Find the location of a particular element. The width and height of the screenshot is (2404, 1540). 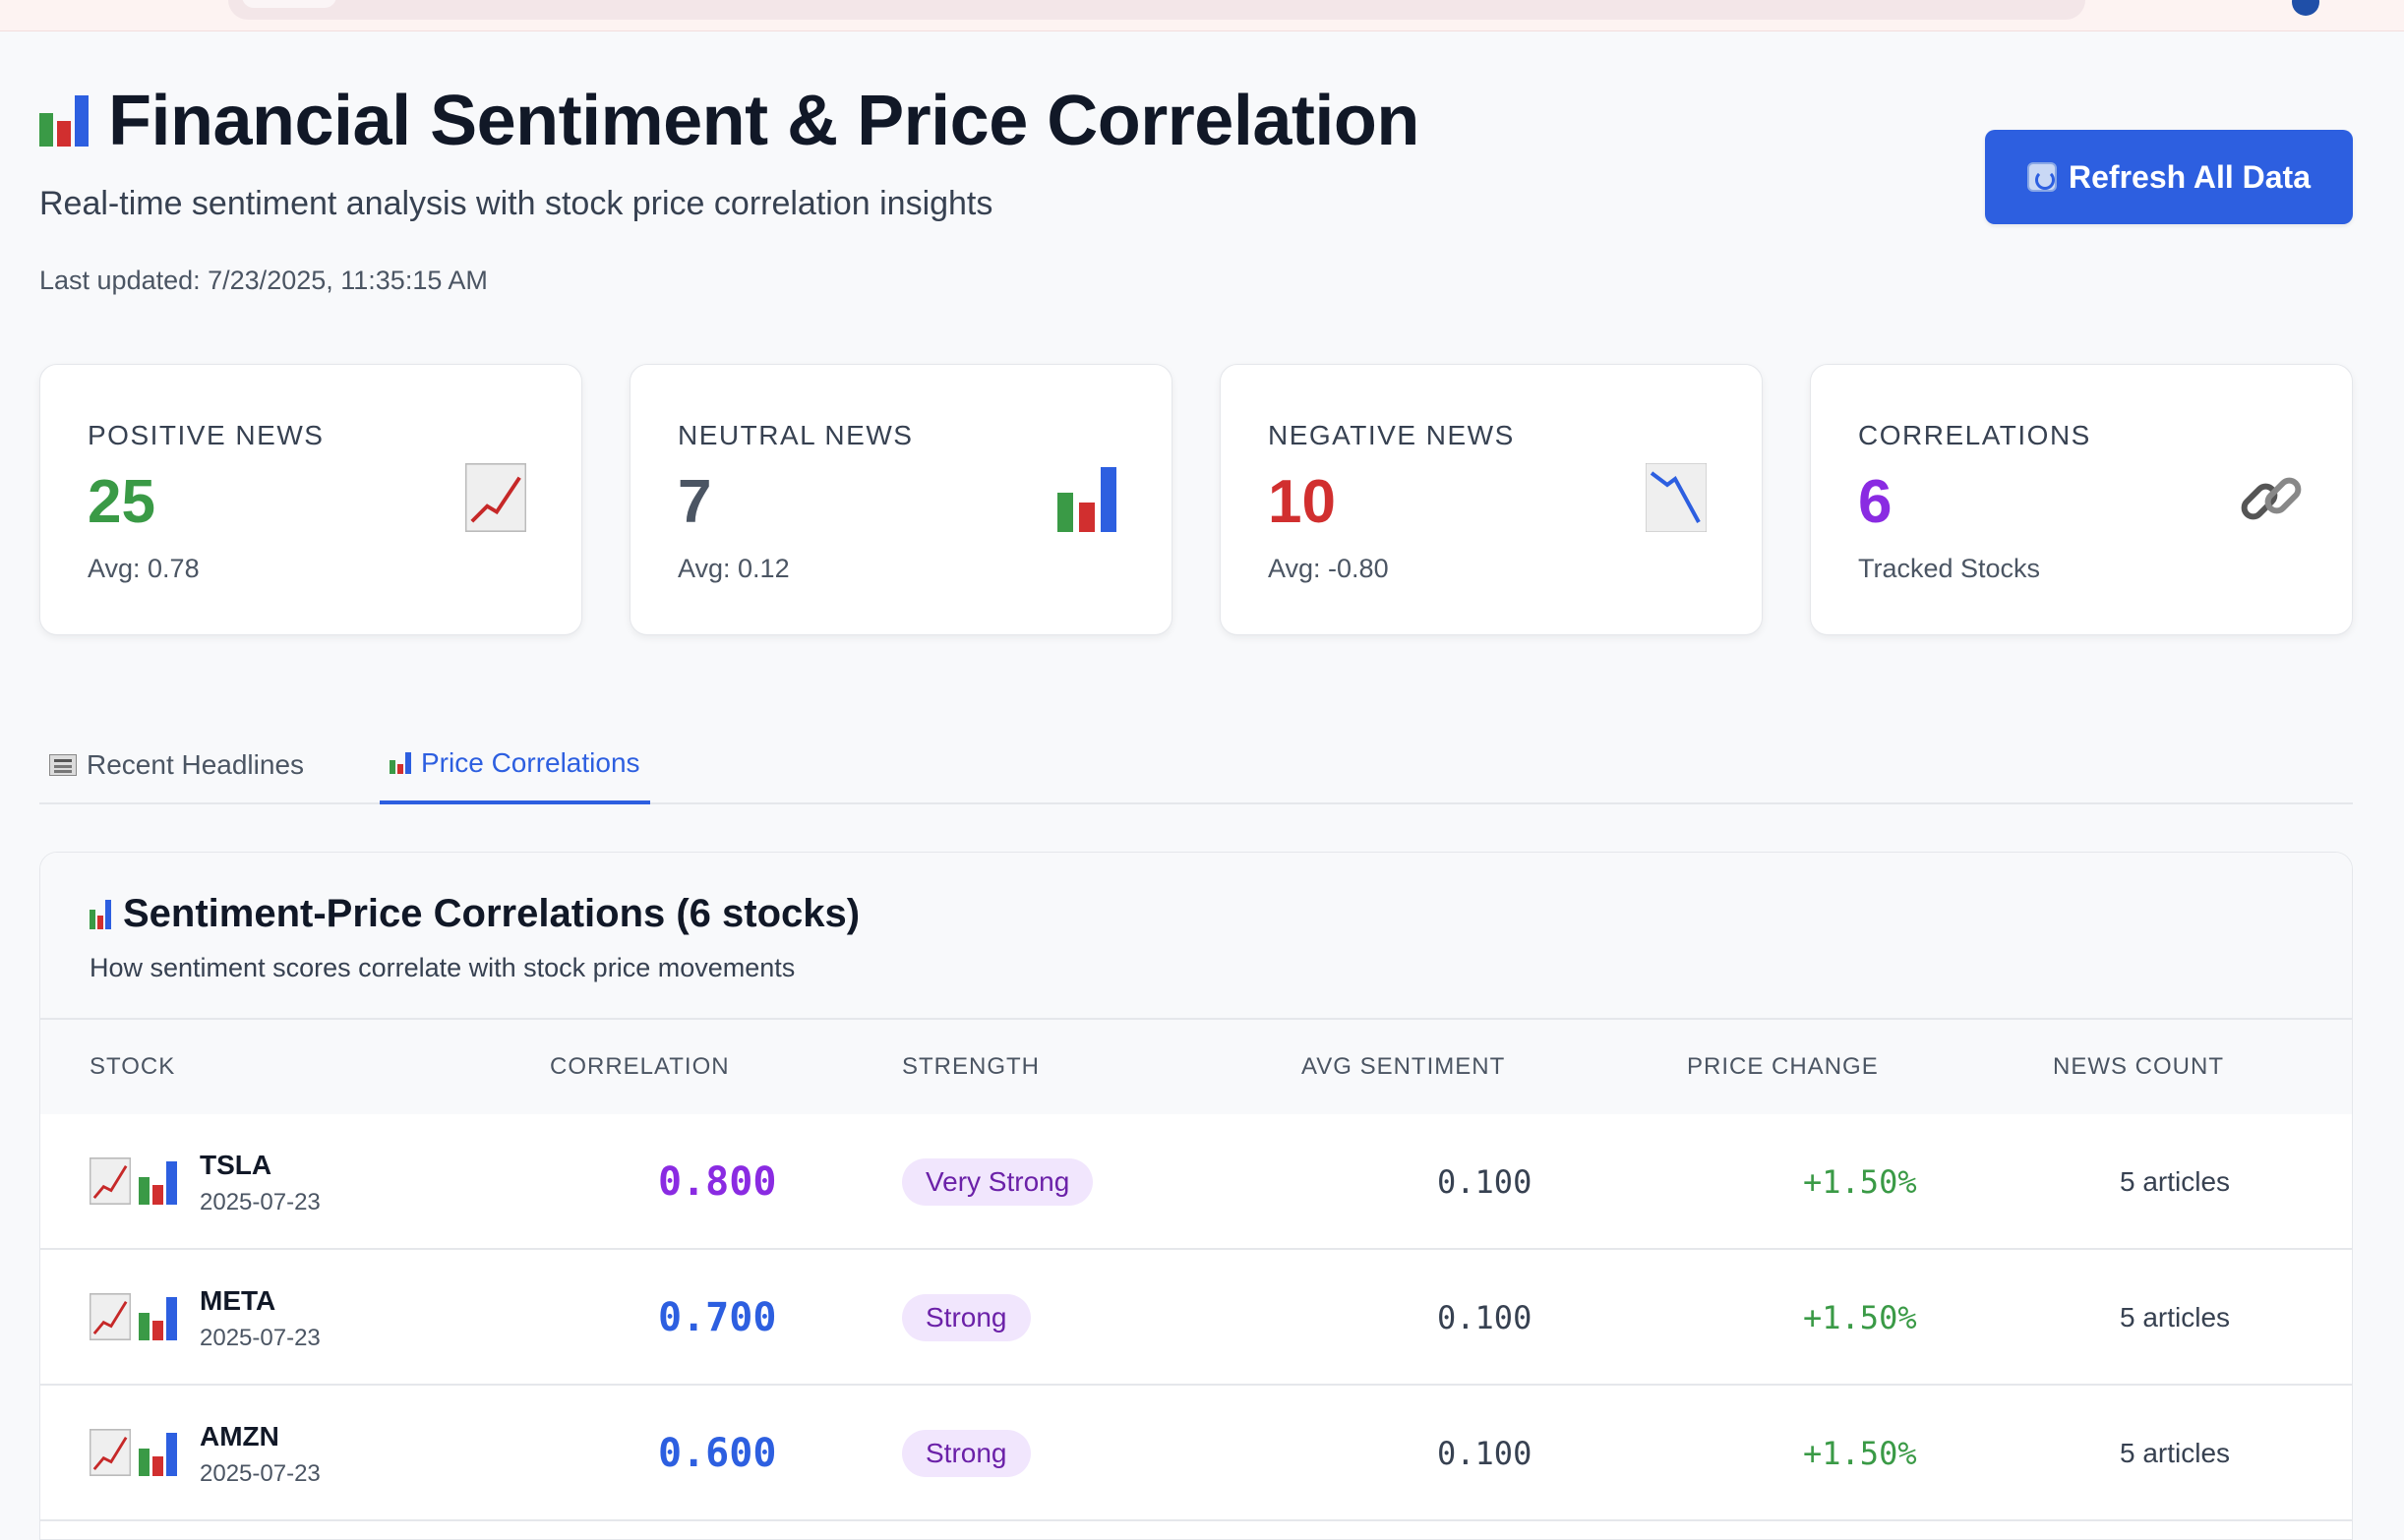

newspaper-icon is located at coordinates (63, 765).